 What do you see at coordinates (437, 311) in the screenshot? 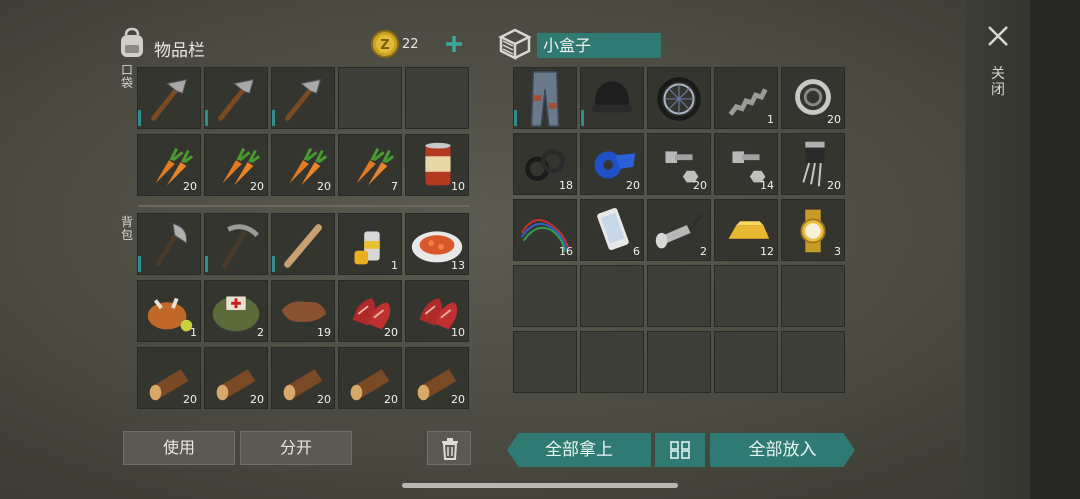
I see `backpack-slot: 10` at bounding box center [437, 311].